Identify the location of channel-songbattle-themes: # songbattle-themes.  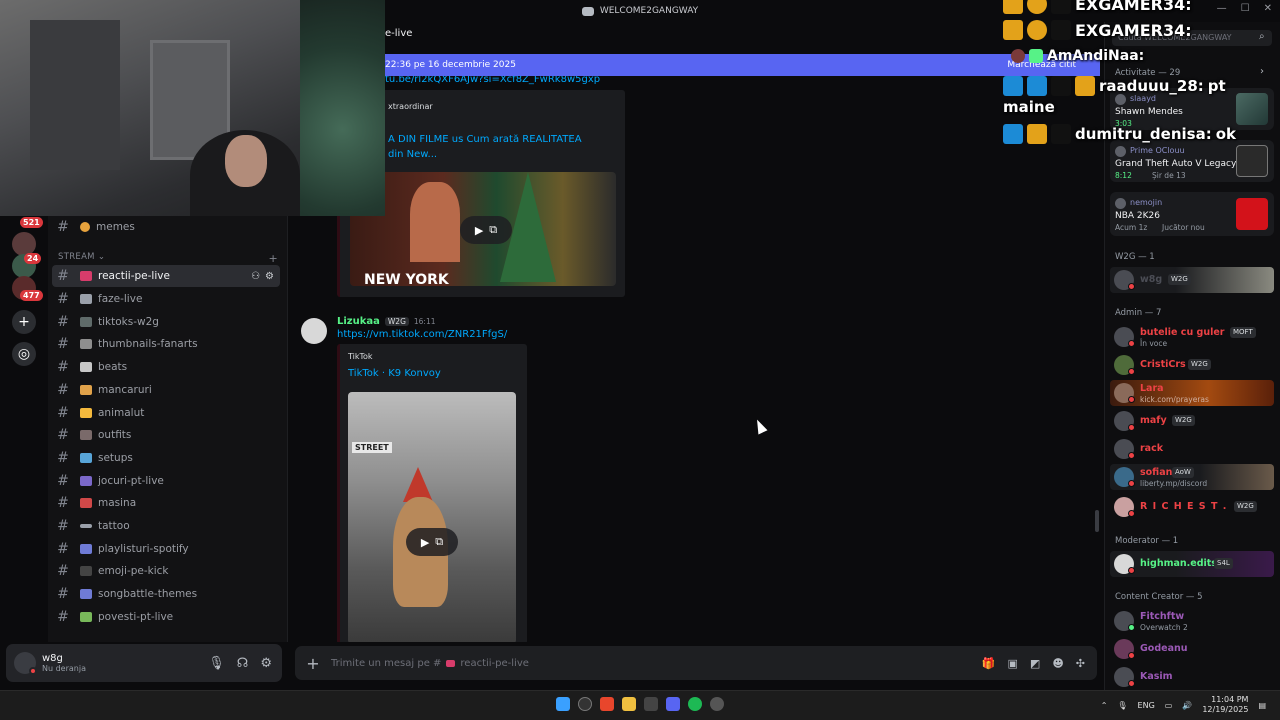
(166, 594).